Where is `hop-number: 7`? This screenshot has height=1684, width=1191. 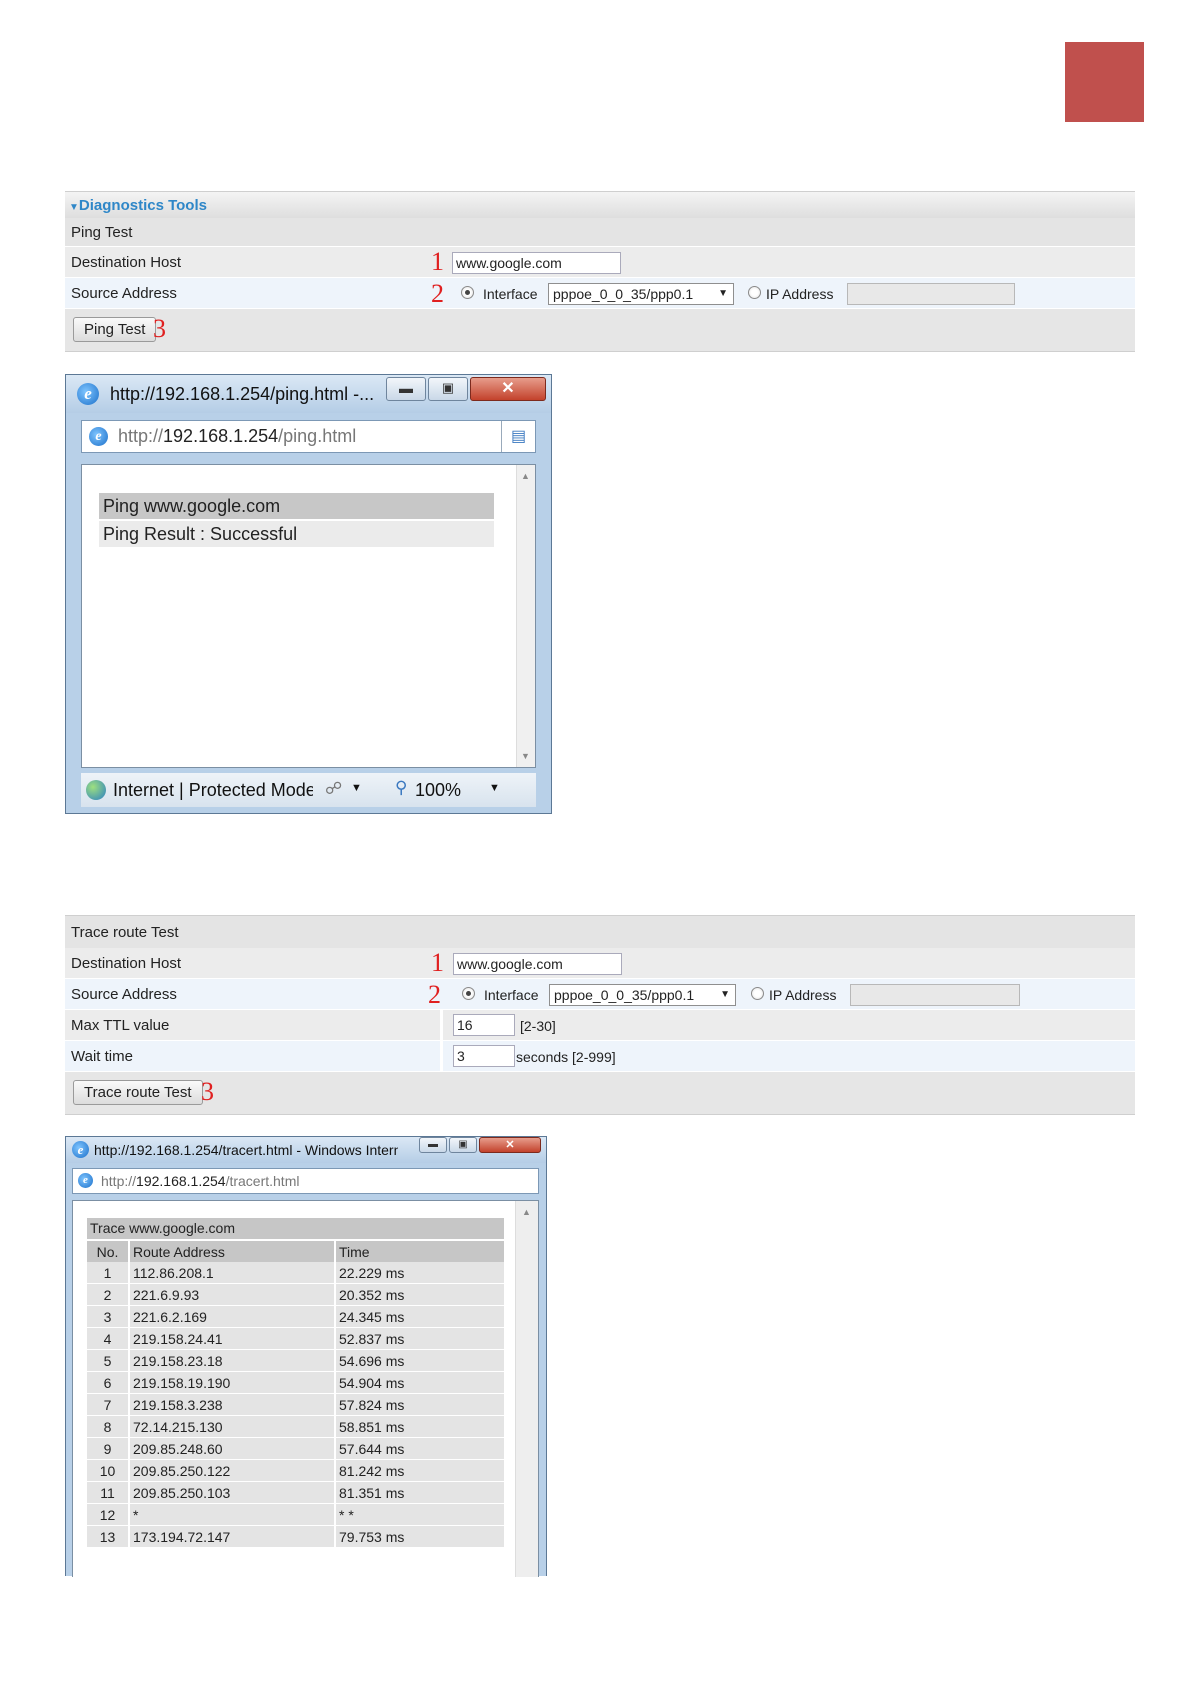
hop-number: 7 is located at coordinates (108, 1404).